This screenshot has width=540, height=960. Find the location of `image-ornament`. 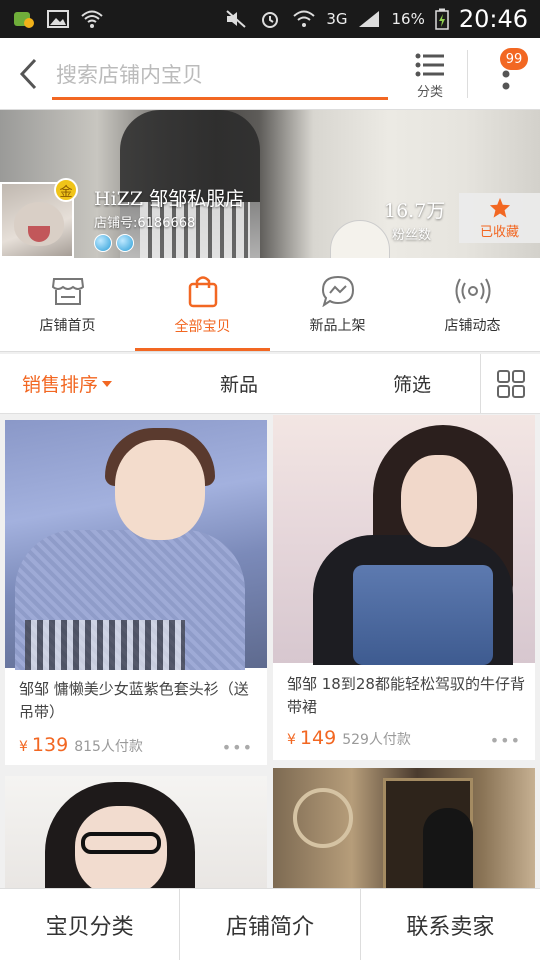

image-ornament is located at coordinates (323, 818).